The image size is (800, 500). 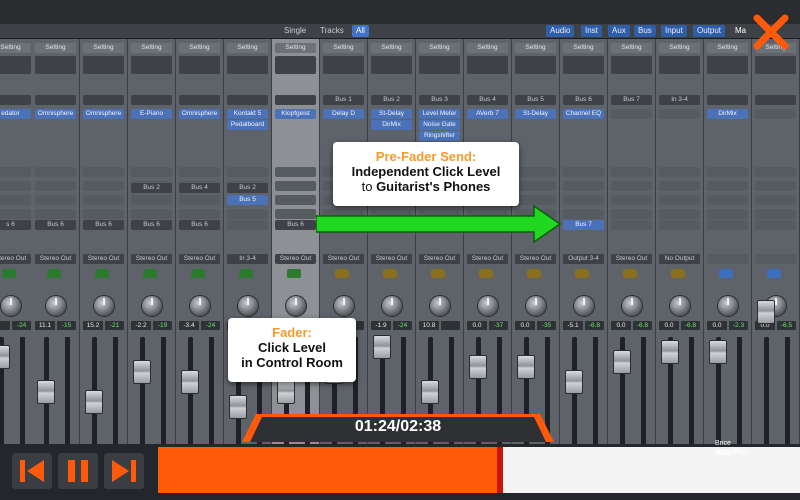 What do you see at coordinates (391, 100) in the screenshot?
I see `input-slot: Bus 2` at bounding box center [391, 100].